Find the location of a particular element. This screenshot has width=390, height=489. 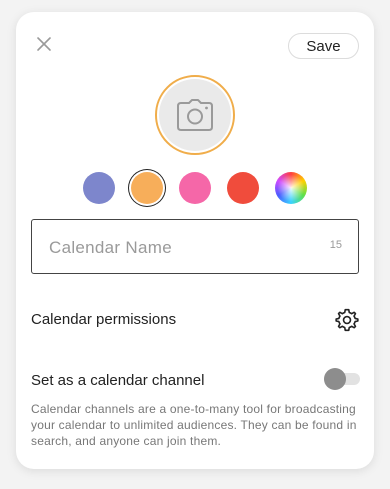

toggle-knob is located at coordinates (335, 379).